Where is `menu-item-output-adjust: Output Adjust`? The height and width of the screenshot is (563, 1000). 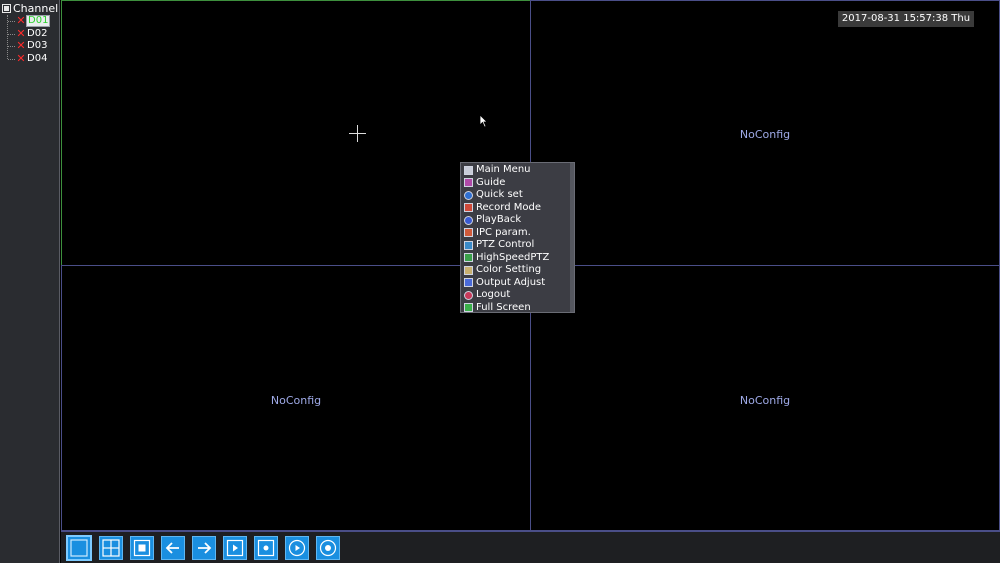
menu-item-output-adjust: Output Adjust is located at coordinates (517, 283).